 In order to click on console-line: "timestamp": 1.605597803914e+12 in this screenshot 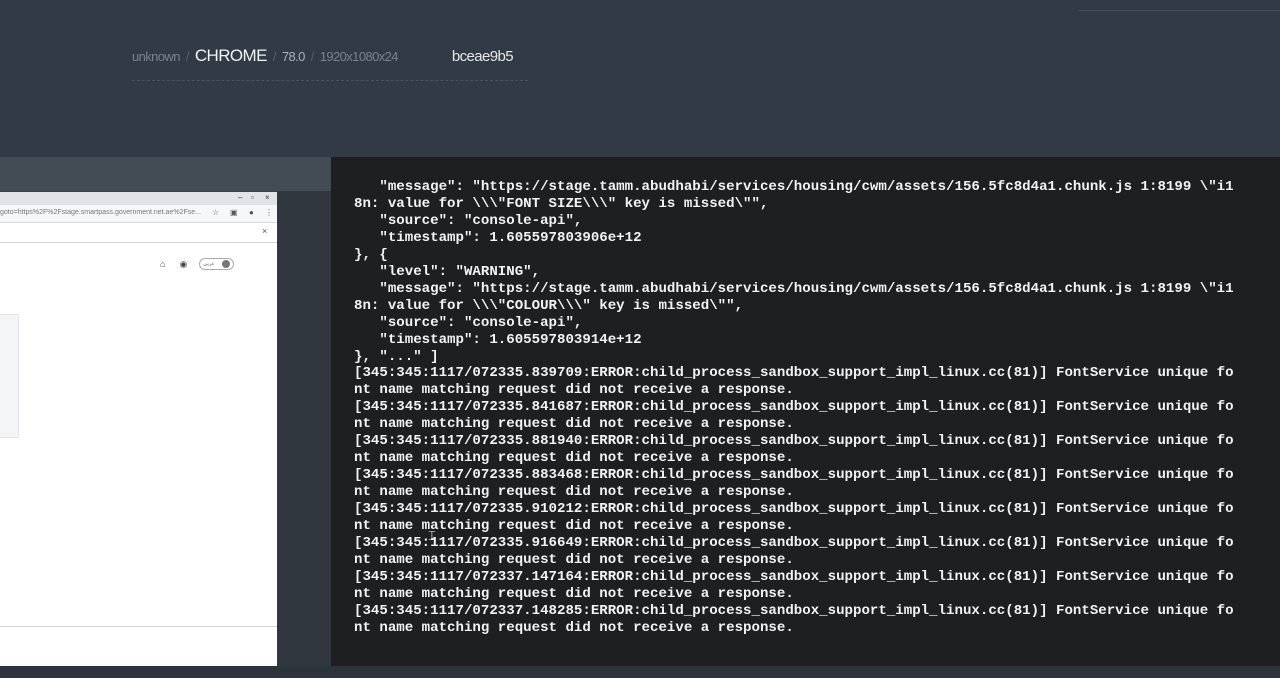, I will do `click(498, 339)`.